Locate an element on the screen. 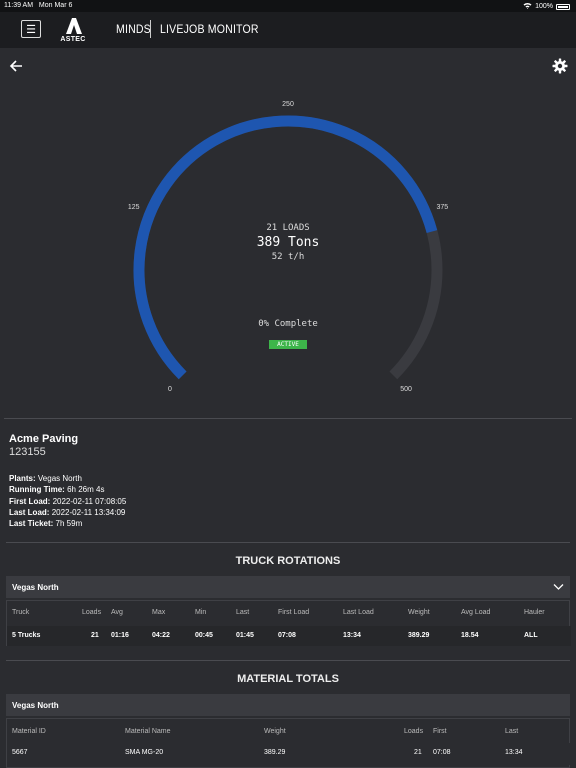  col-first: First is located at coordinates (440, 731).